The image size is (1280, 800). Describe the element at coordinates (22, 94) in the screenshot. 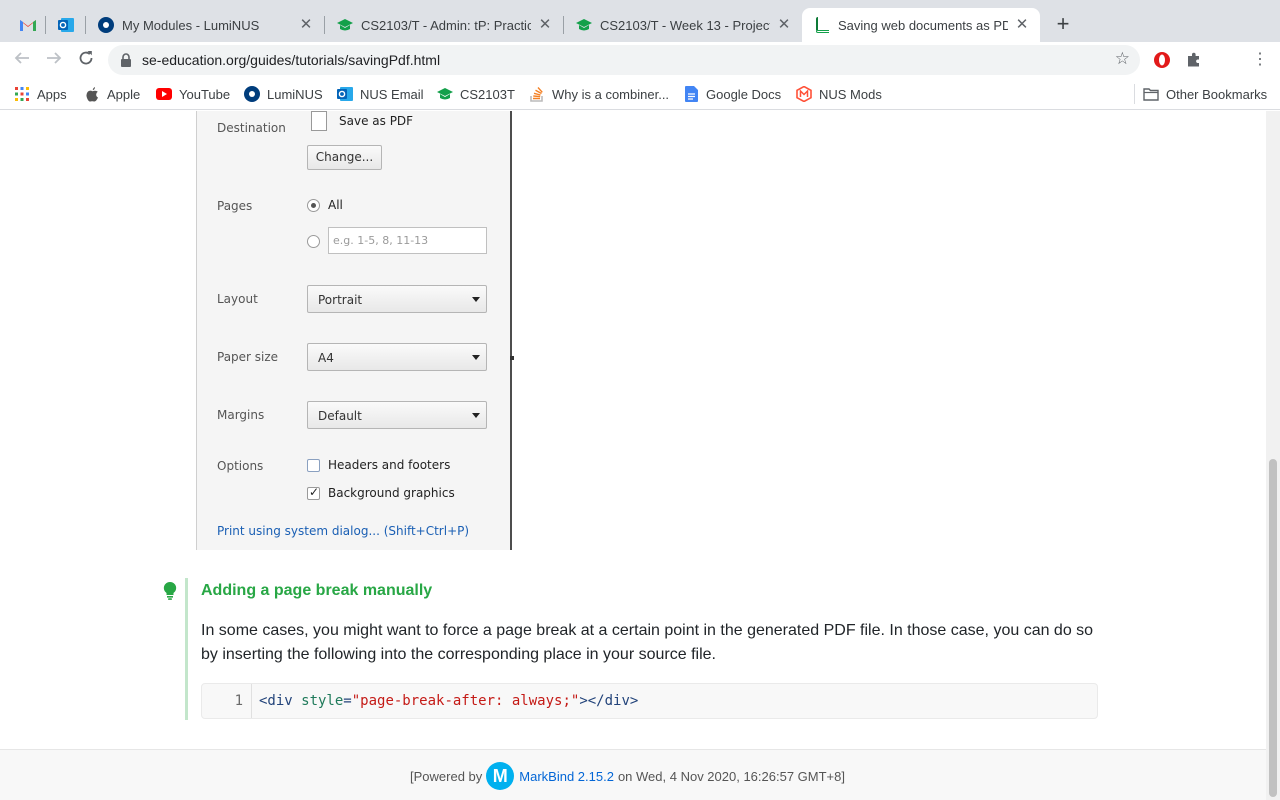

I see `apps-grid-icon` at that location.